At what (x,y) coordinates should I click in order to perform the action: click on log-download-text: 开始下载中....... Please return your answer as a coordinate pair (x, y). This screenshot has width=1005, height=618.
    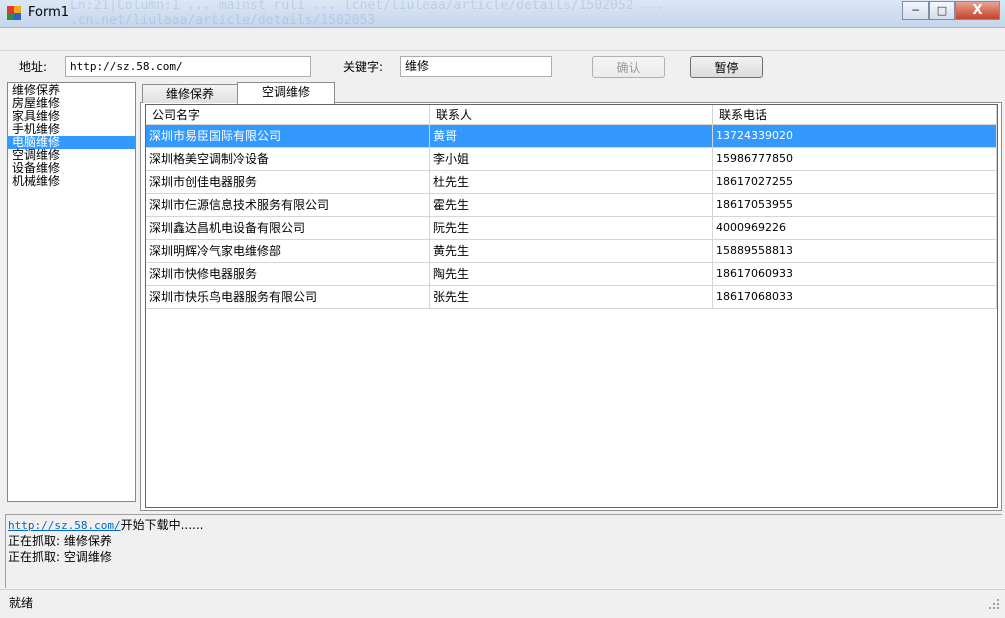
    Looking at the image, I should click on (162, 525).